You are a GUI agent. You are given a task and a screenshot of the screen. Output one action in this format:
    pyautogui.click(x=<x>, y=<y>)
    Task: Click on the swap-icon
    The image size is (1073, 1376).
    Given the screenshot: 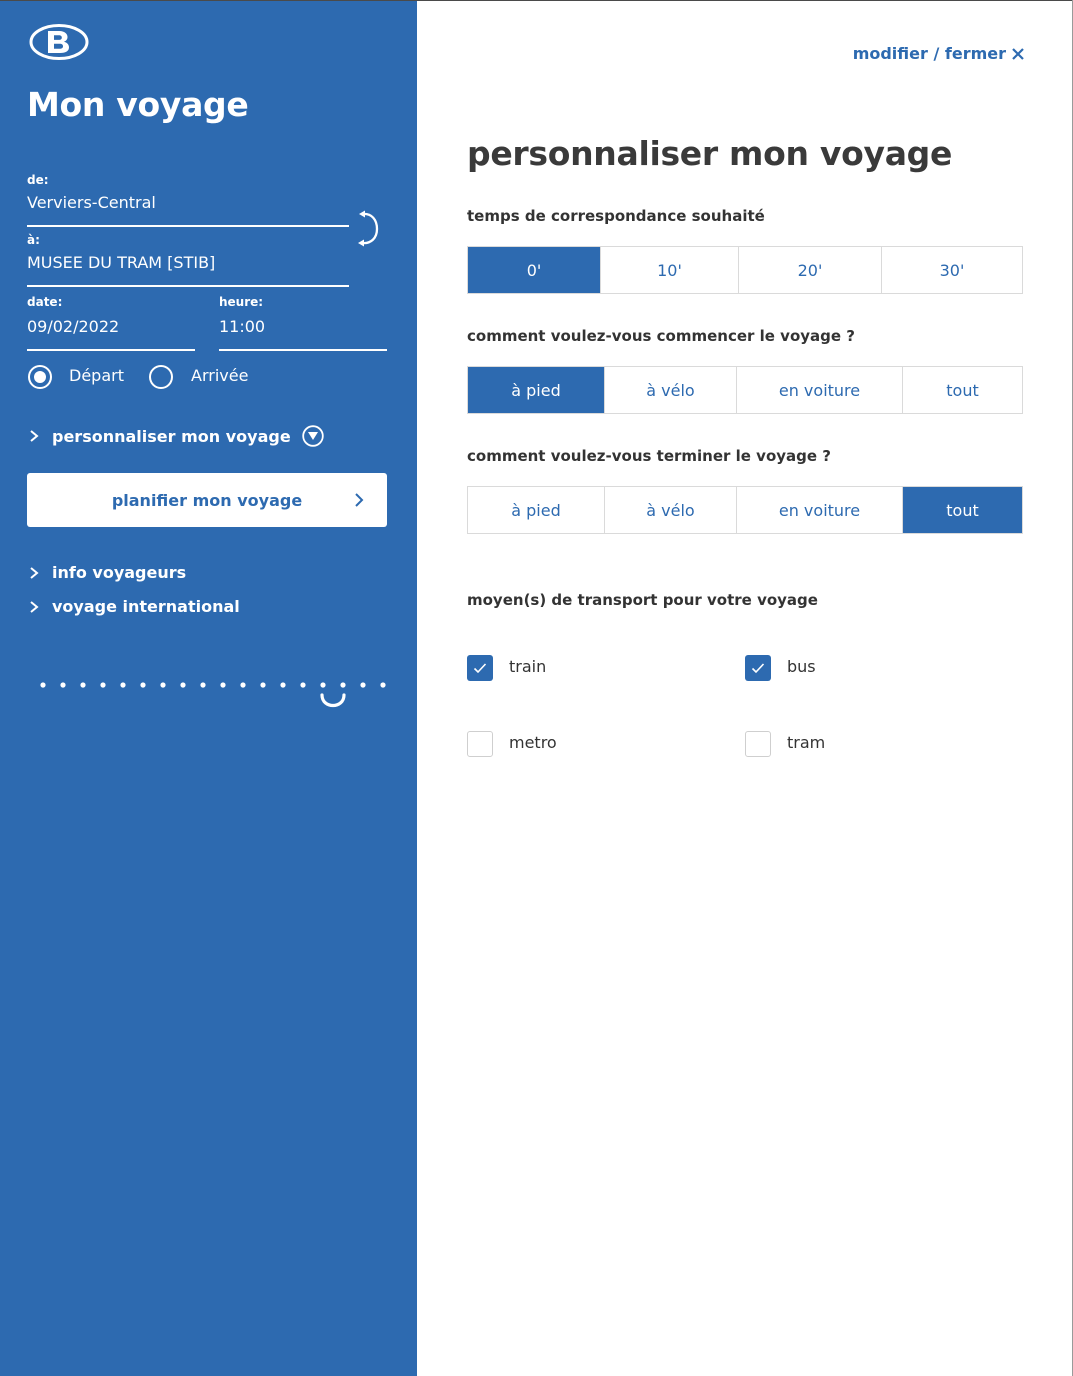 What is the action you would take?
    pyautogui.click(x=368, y=230)
    